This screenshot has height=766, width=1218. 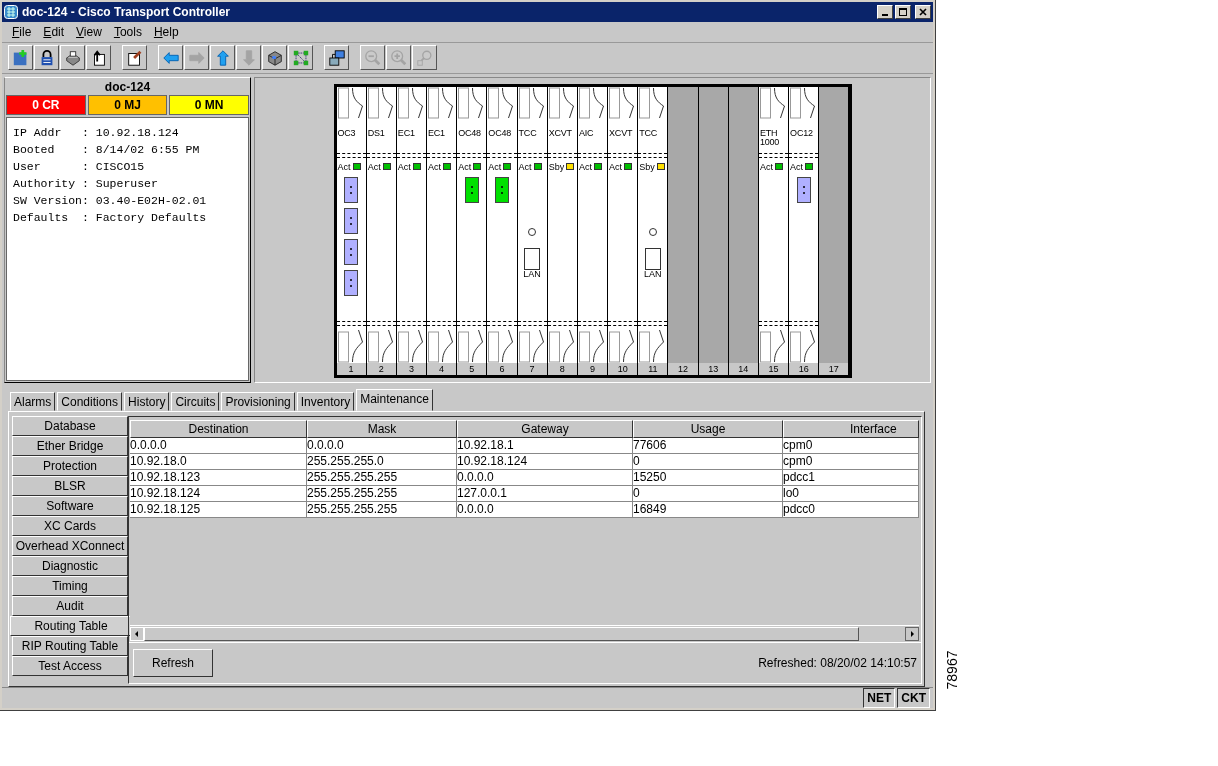 What do you see at coordinates (127, 86) in the screenshot?
I see `node-name: doc-124` at bounding box center [127, 86].